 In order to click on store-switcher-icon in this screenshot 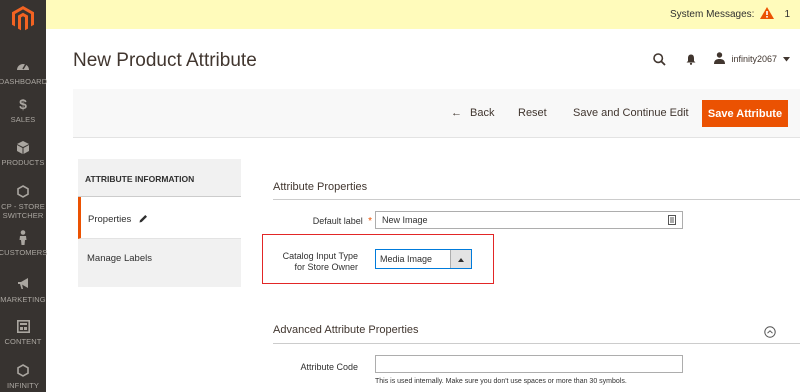, I will do `click(672, 221)`.